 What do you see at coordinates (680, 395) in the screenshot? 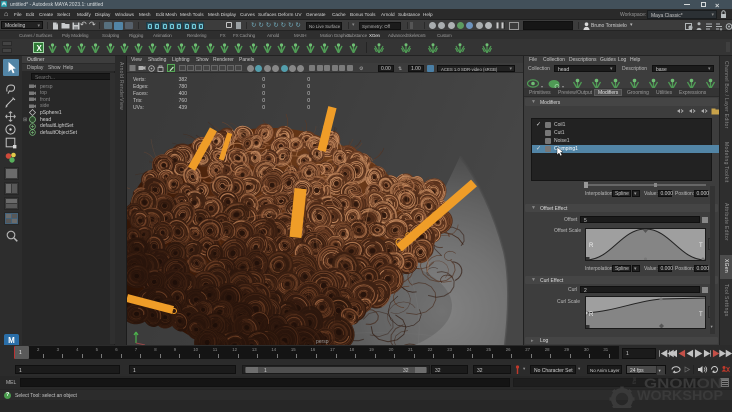
I see `svg-text: WORKSHOP` at bounding box center [680, 395].